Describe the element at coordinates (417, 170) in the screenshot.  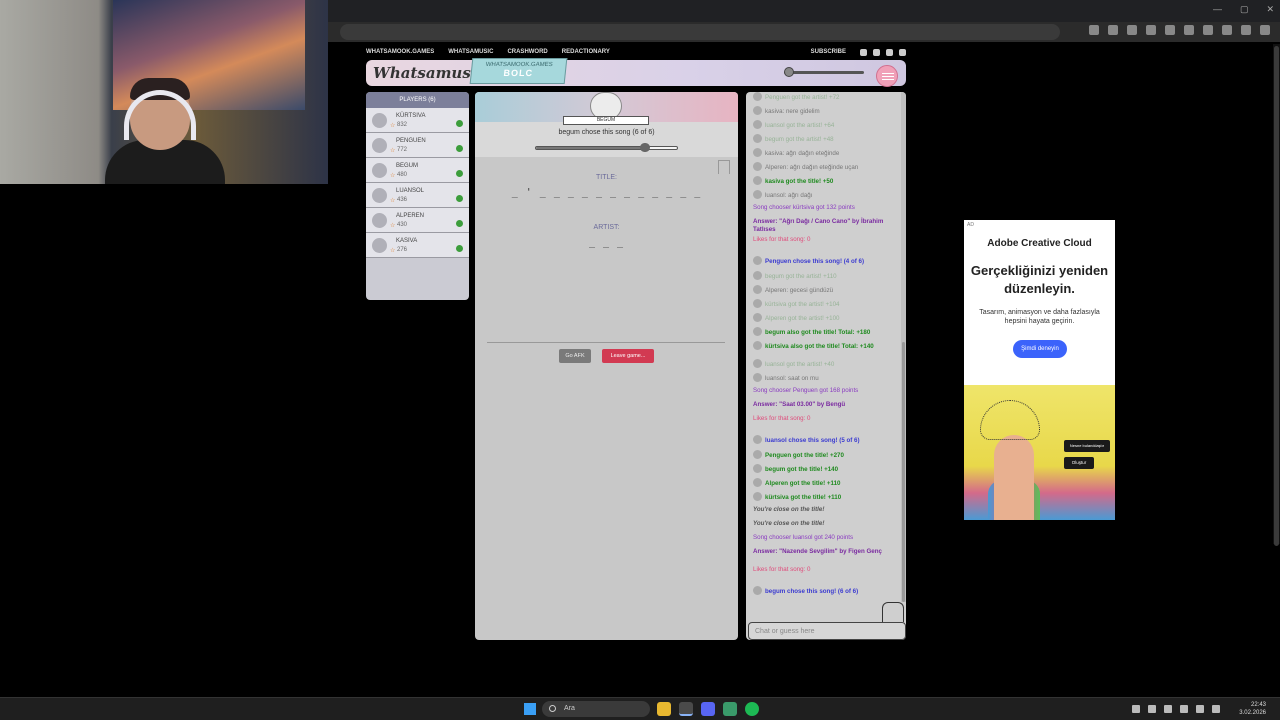
I see `player-row: BEGUM ☆ 480` at that location.